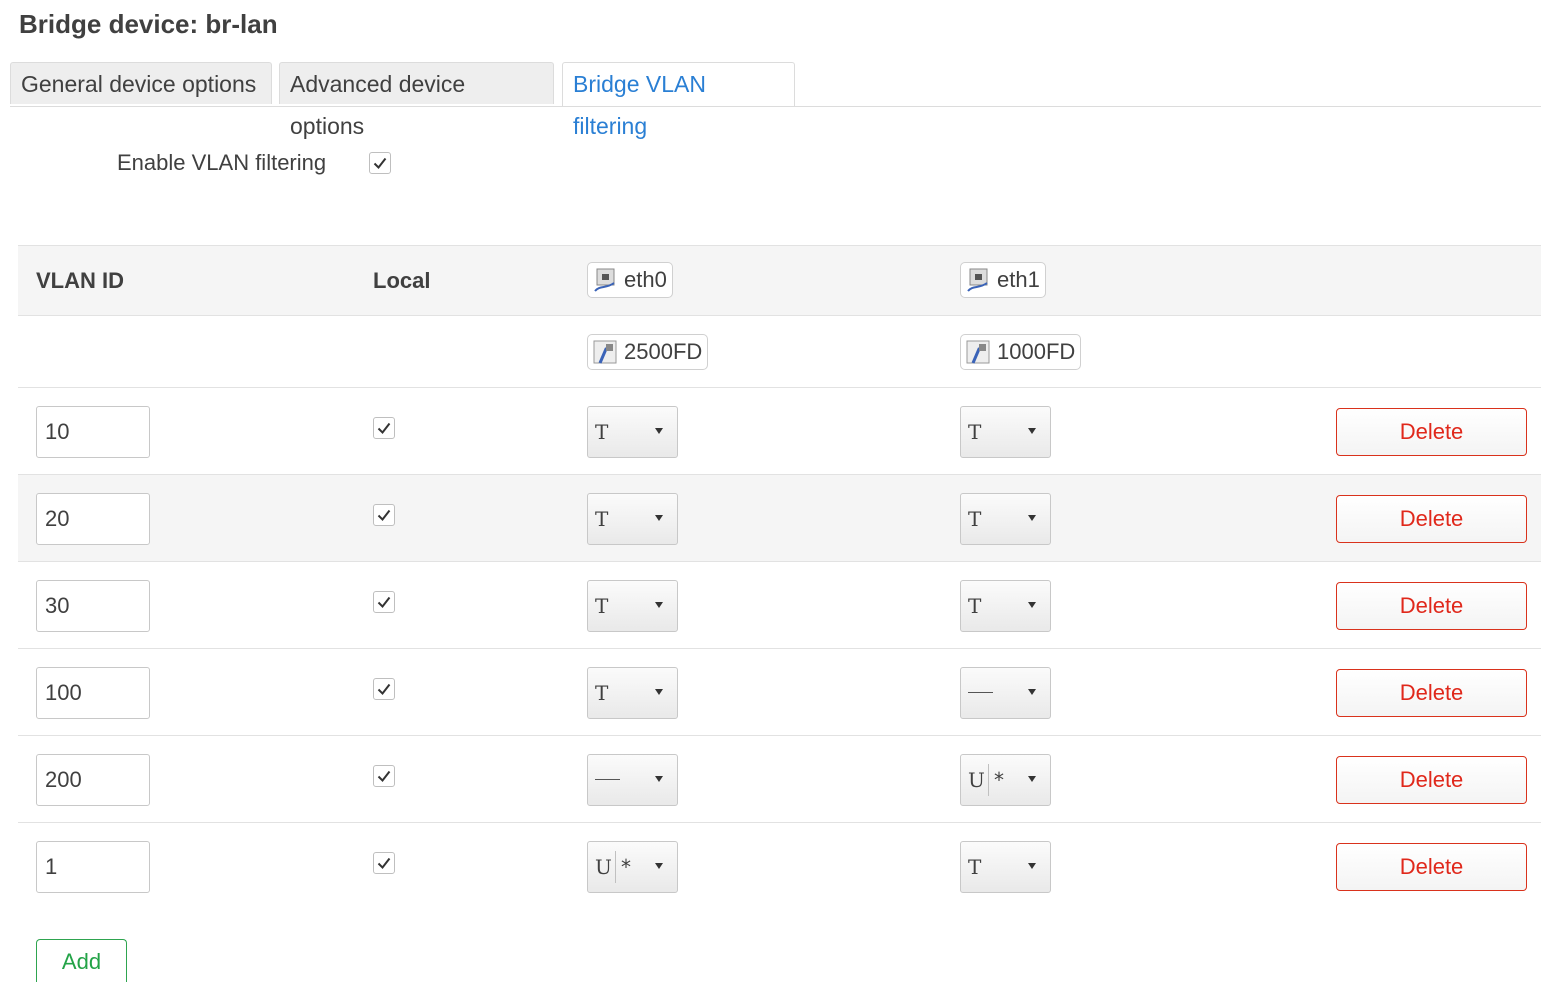 The height and width of the screenshot is (984, 1541). What do you see at coordinates (81, 960) in the screenshot?
I see `add-button: Add` at bounding box center [81, 960].